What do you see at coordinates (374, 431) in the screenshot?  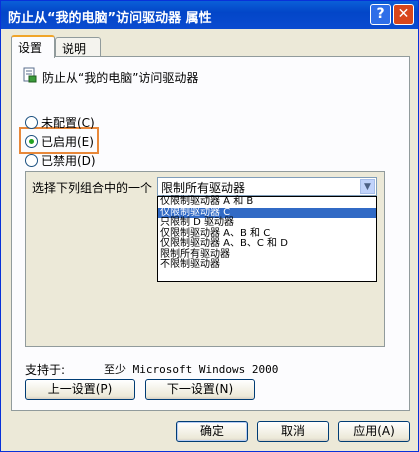 I see `apply-button: 应用(A)` at bounding box center [374, 431].